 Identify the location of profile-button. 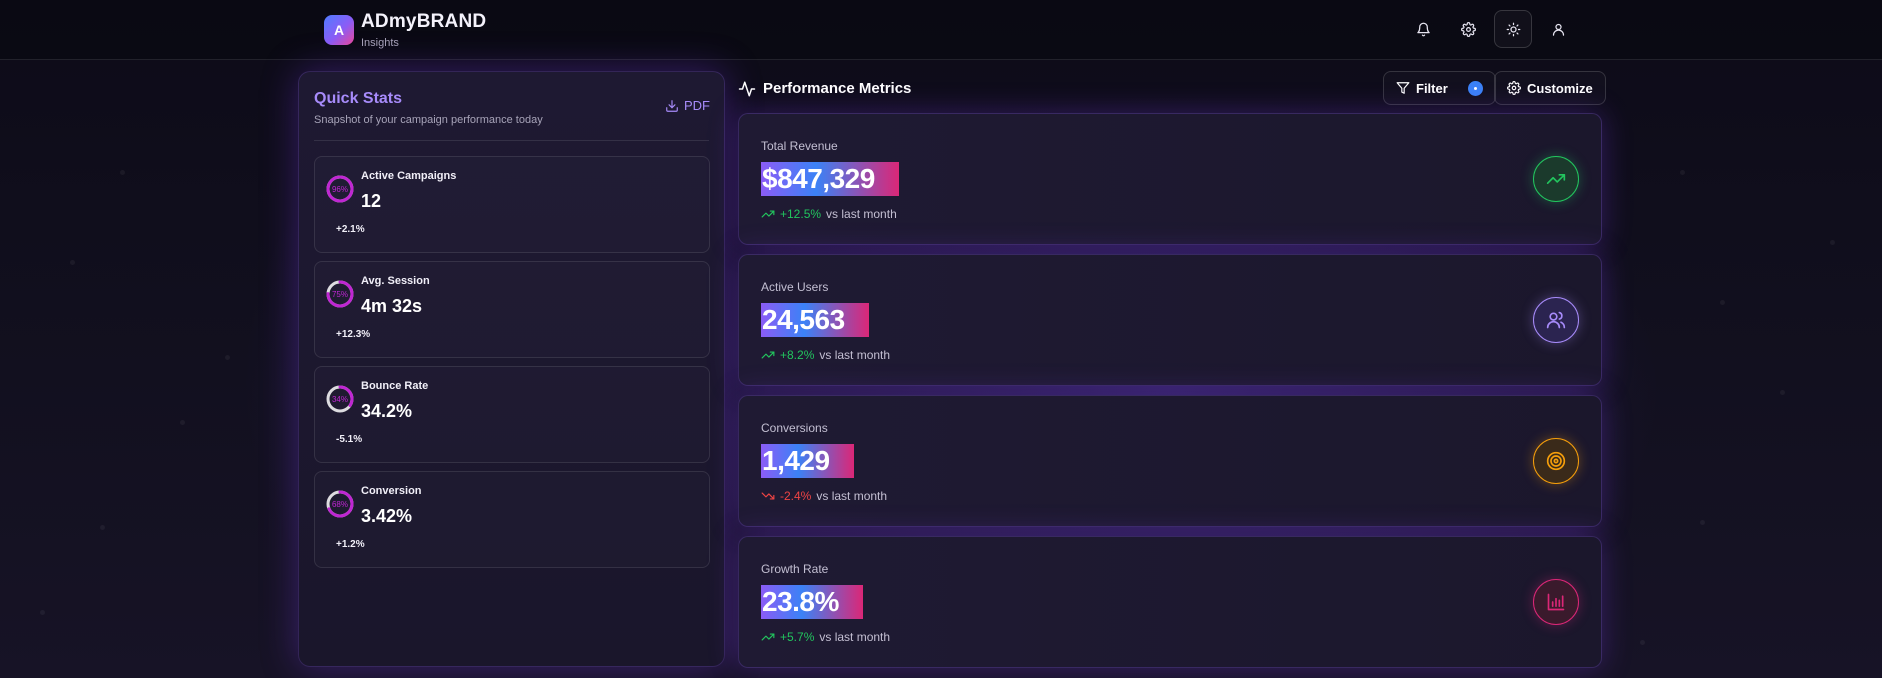
(1558, 29).